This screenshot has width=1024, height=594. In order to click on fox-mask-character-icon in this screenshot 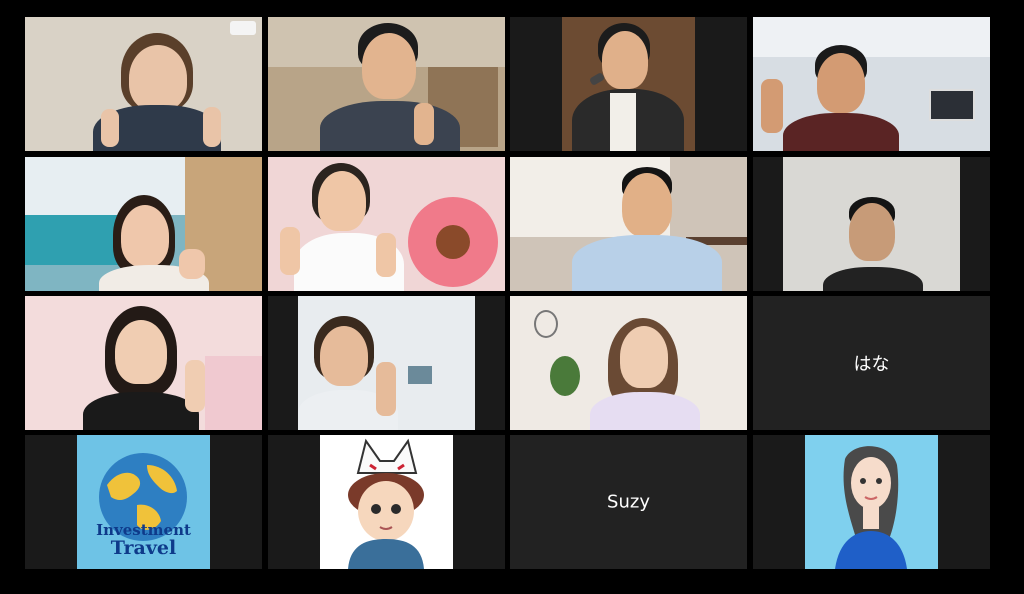, I will do `click(386, 503)`.